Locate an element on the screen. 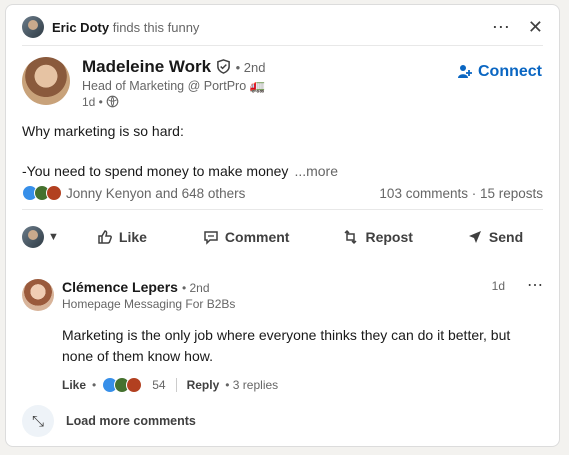 The image size is (569, 455). comment-replies-count: • 3 replies is located at coordinates (251, 385).